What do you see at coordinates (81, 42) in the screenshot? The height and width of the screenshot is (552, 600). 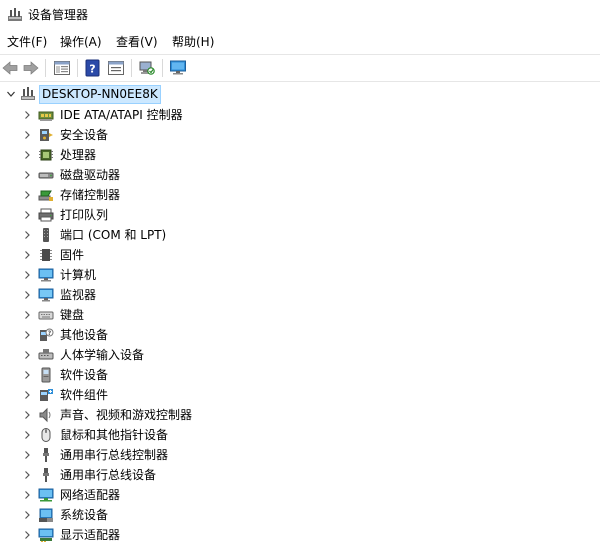 I see `menu-action: 操作(A)` at bounding box center [81, 42].